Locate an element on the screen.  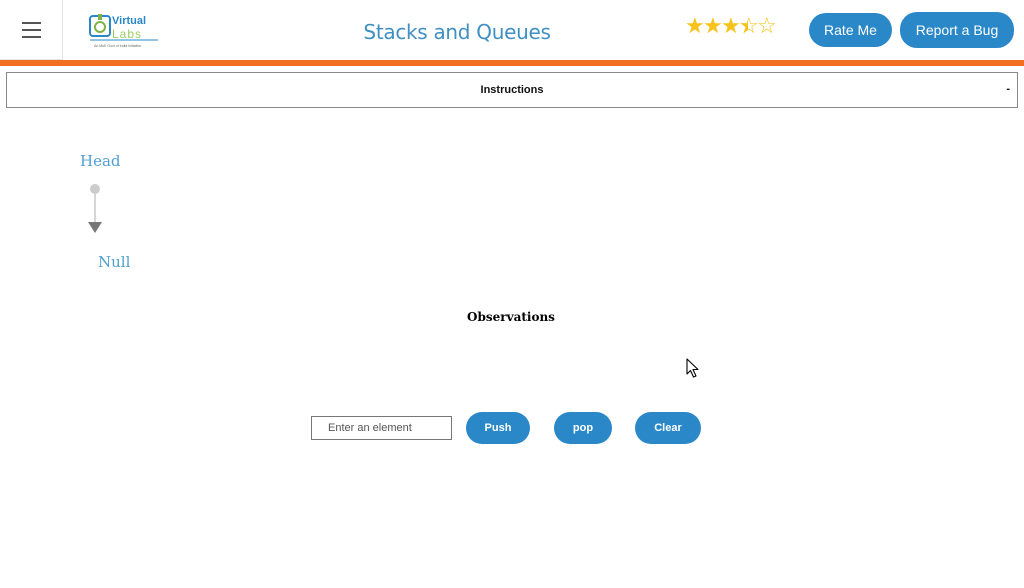
head-node-dot is located at coordinates (95, 189).